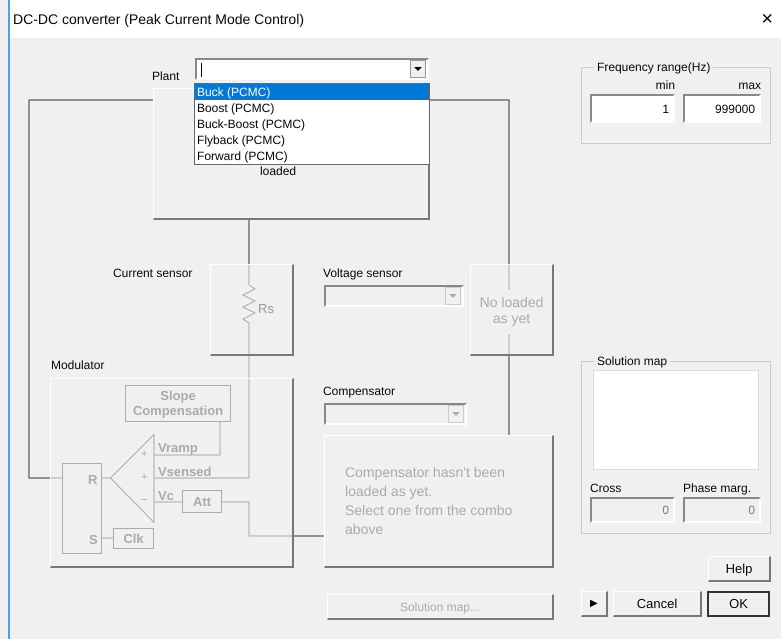 The height and width of the screenshot is (639, 781). Describe the element at coordinates (93, 480) in the screenshot. I see `reset-label: R` at that location.